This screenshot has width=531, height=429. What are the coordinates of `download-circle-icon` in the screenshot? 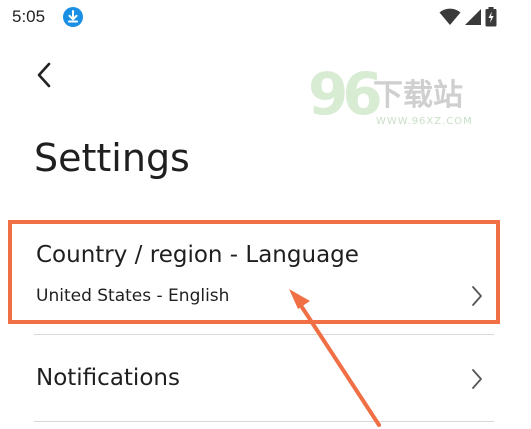 It's located at (73, 17).